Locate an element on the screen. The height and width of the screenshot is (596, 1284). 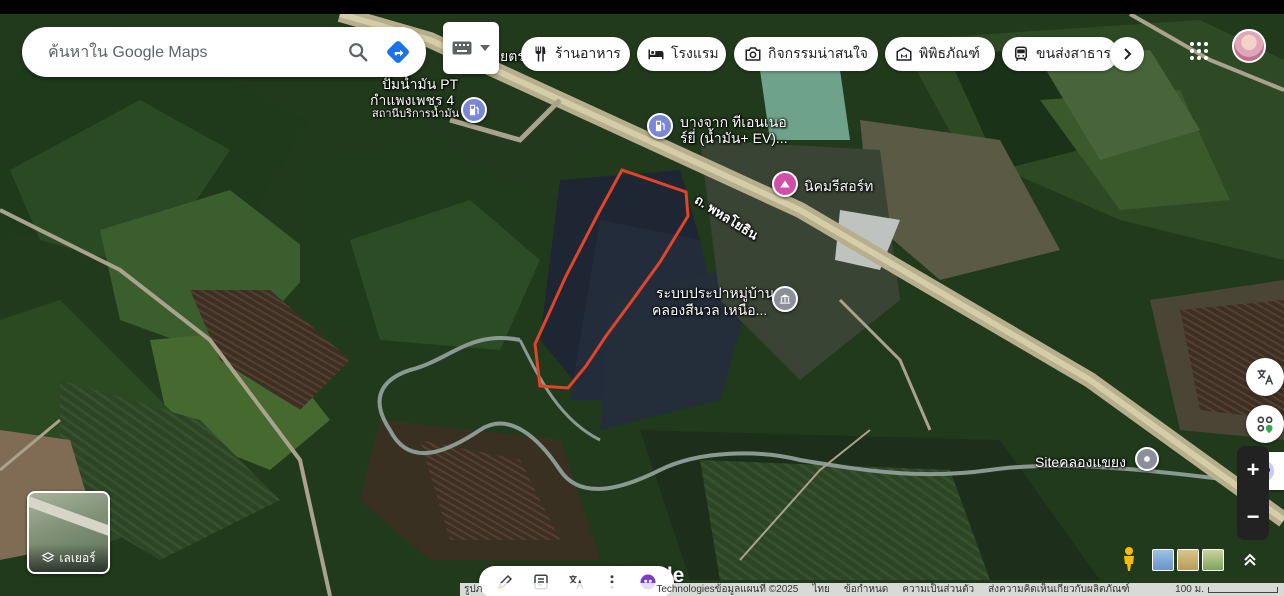
map-data-credit: Technologiesข้อมูลแผนที่ ©2025 is located at coordinates (727, 589).